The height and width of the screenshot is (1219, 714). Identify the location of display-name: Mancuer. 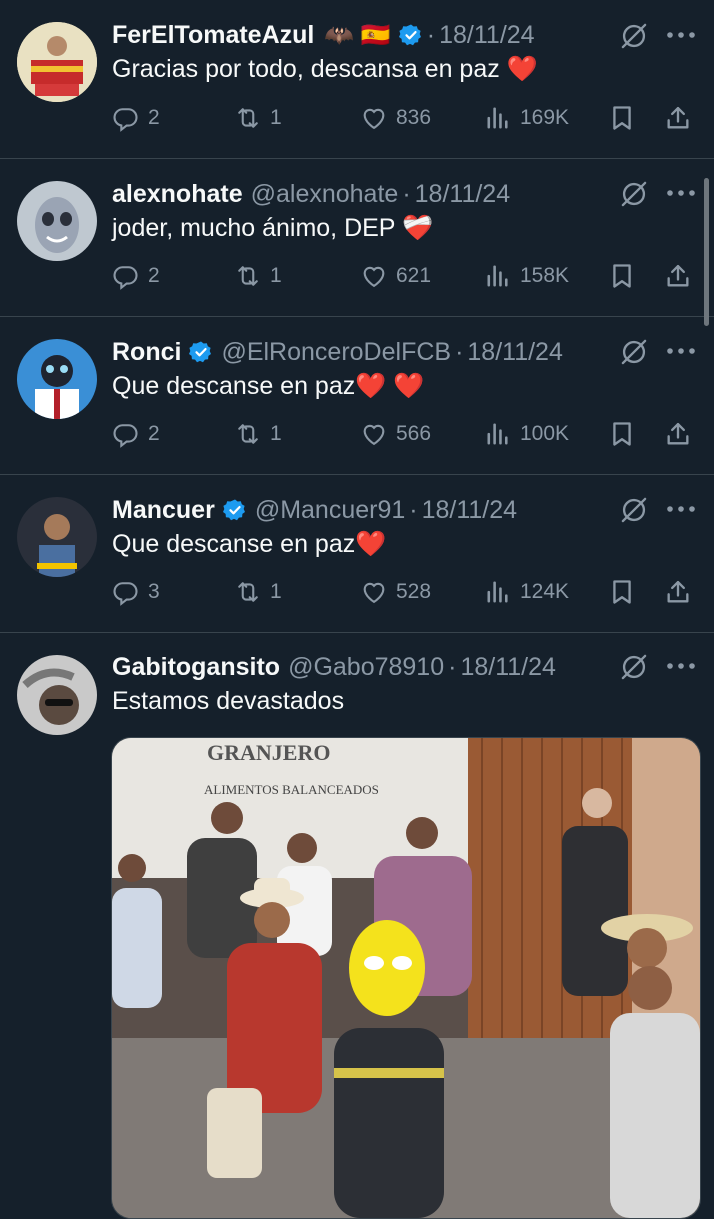
(163, 510).